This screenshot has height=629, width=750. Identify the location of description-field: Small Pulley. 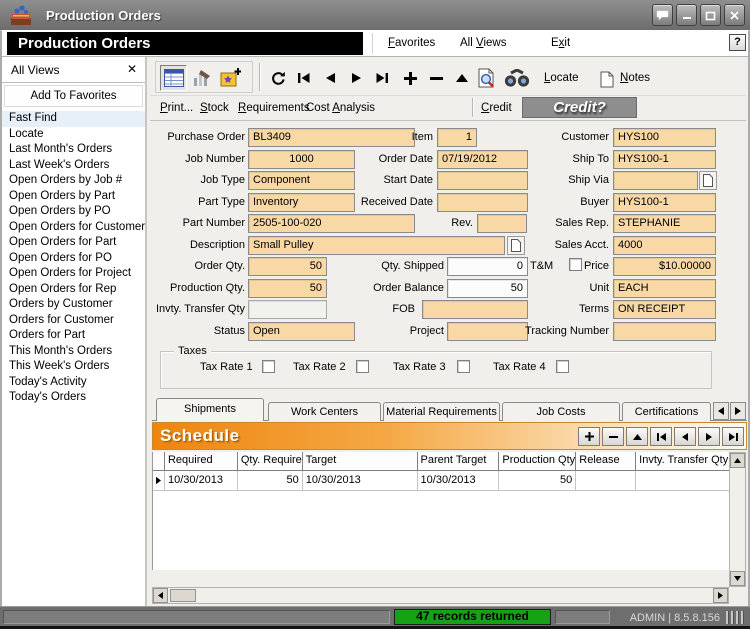
(376, 245).